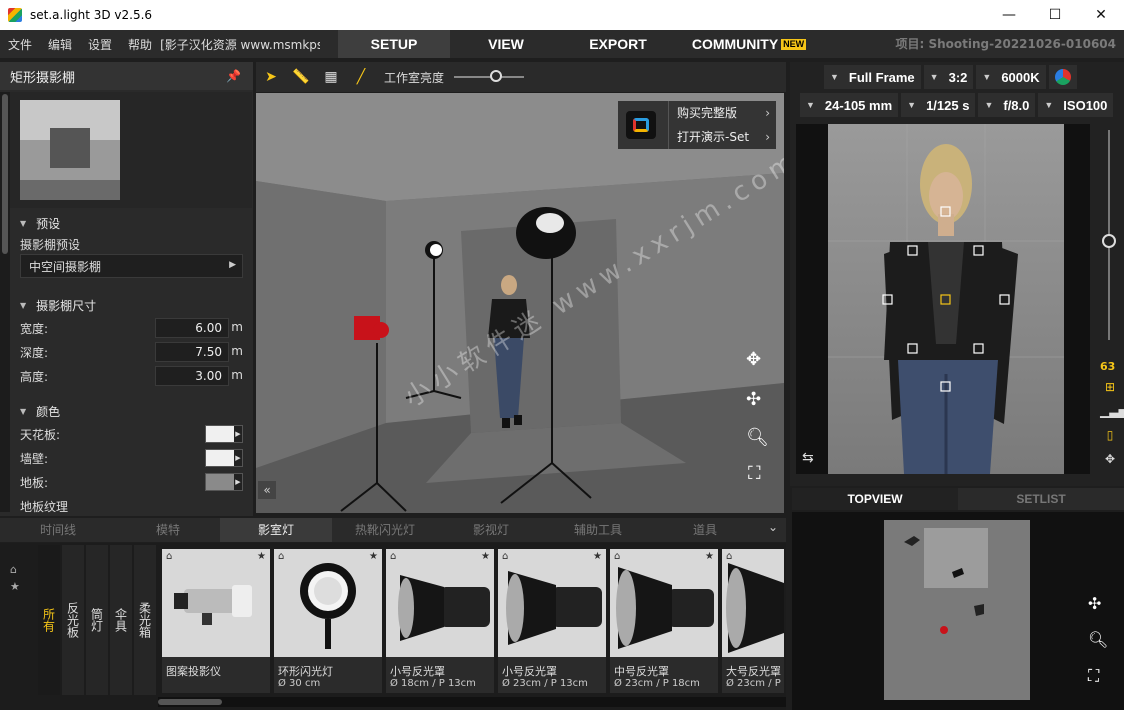 This screenshot has height=710, width=1124. Describe the element at coordinates (213, 605) in the screenshot. I see `projector-illustration` at that location.